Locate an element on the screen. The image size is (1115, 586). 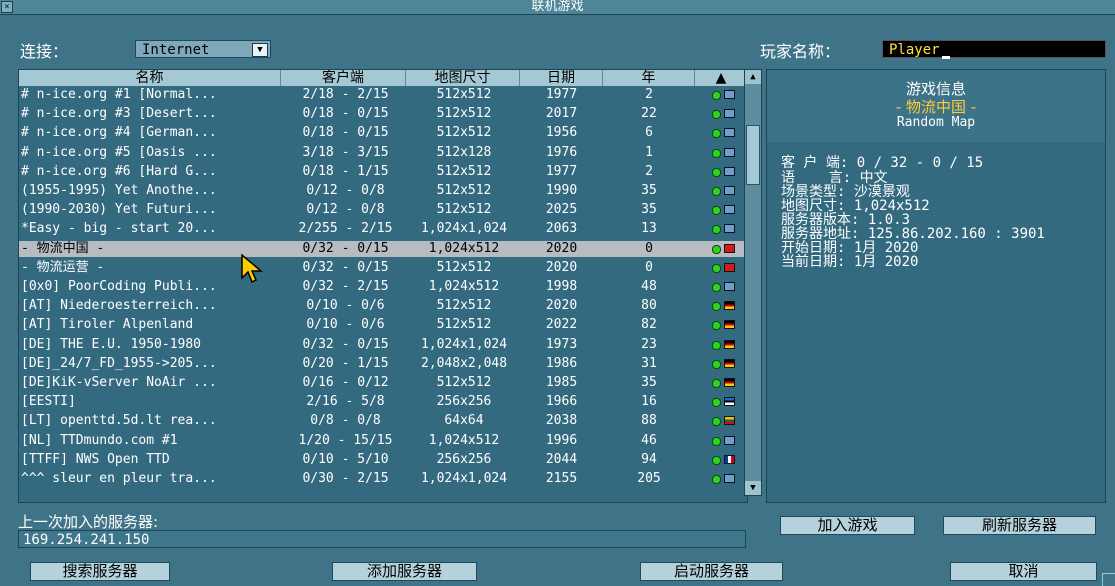
server-map-cell: 1,024x1,024 is located at coordinates (464, 344).